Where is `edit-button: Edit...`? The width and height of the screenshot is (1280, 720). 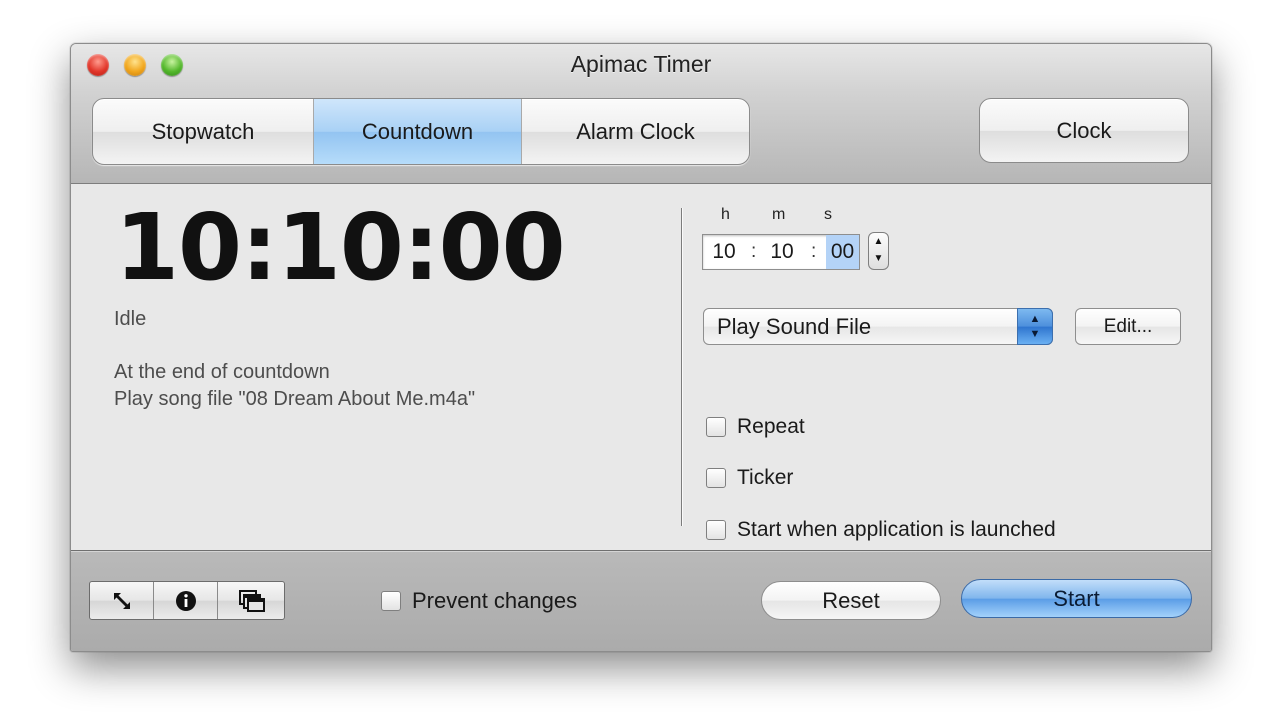 edit-button: Edit... is located at coordinates (1128, 326).